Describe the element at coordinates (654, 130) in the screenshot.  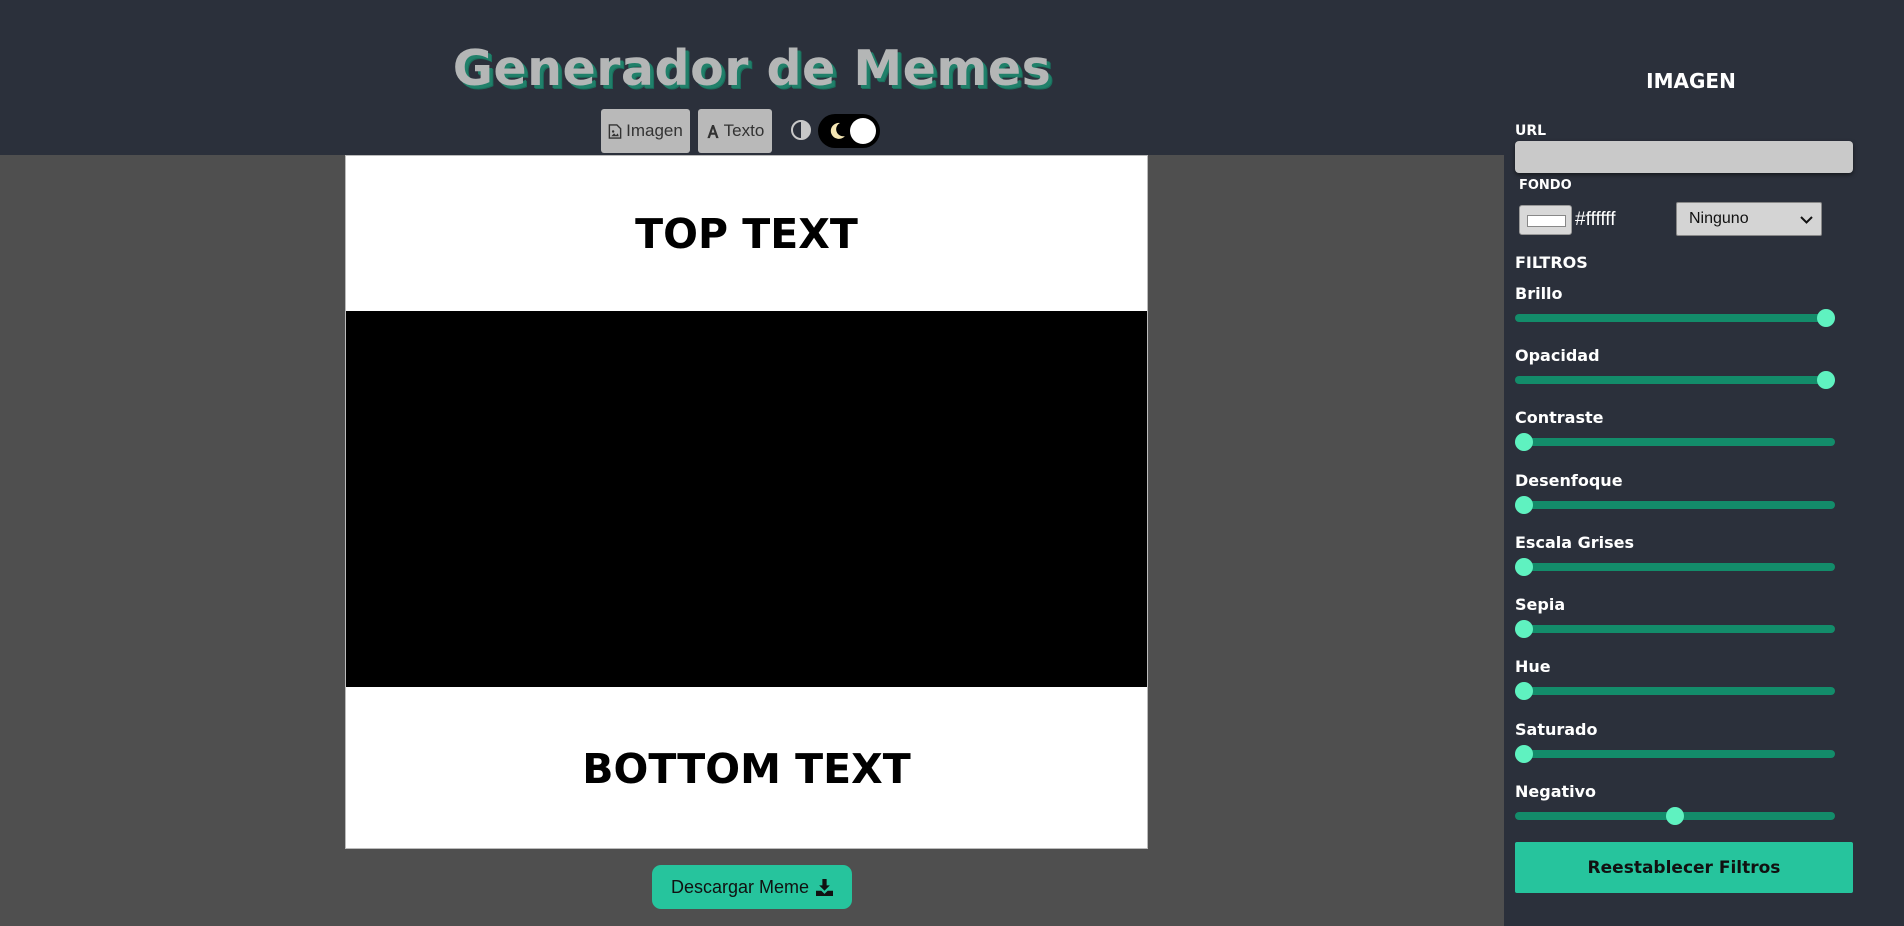
I see `tab-imagen-label: Imagen` at that location.